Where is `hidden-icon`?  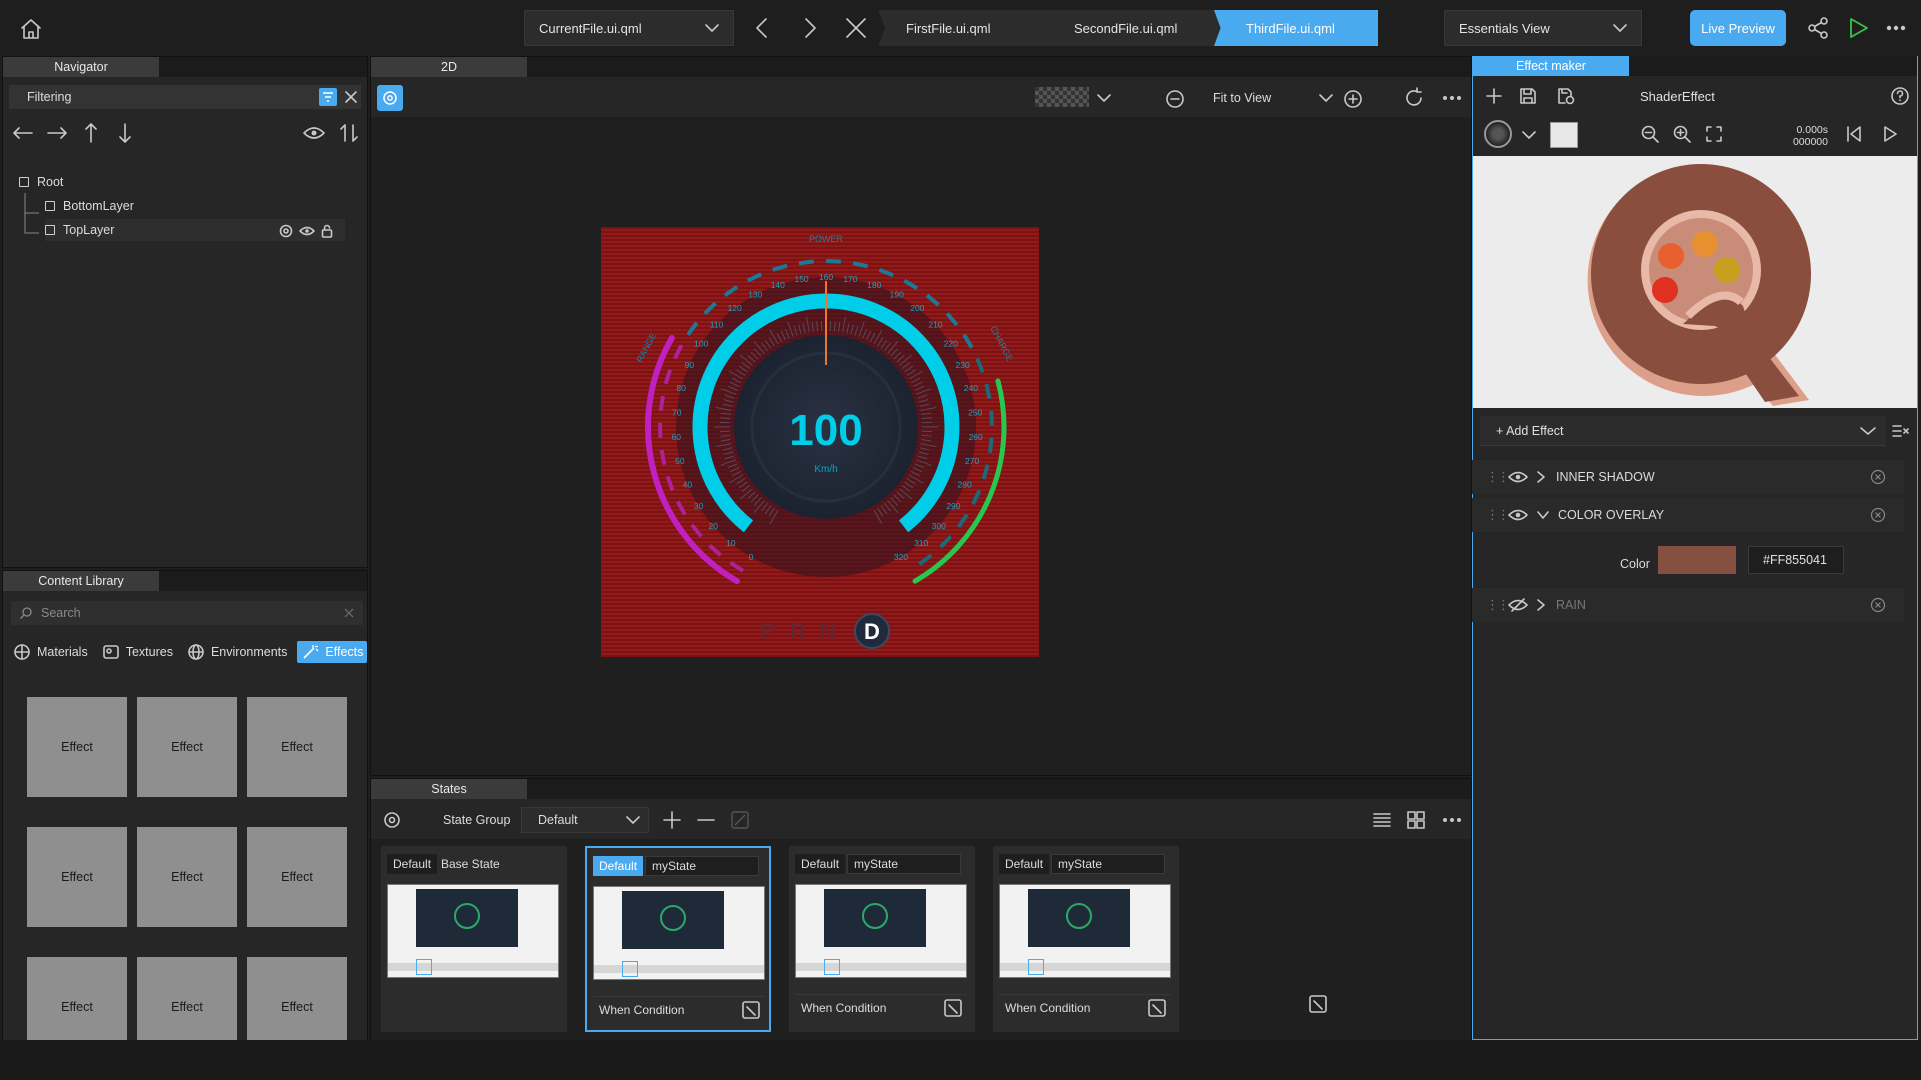
hidden-icon is located at coordinates (1518, 605).